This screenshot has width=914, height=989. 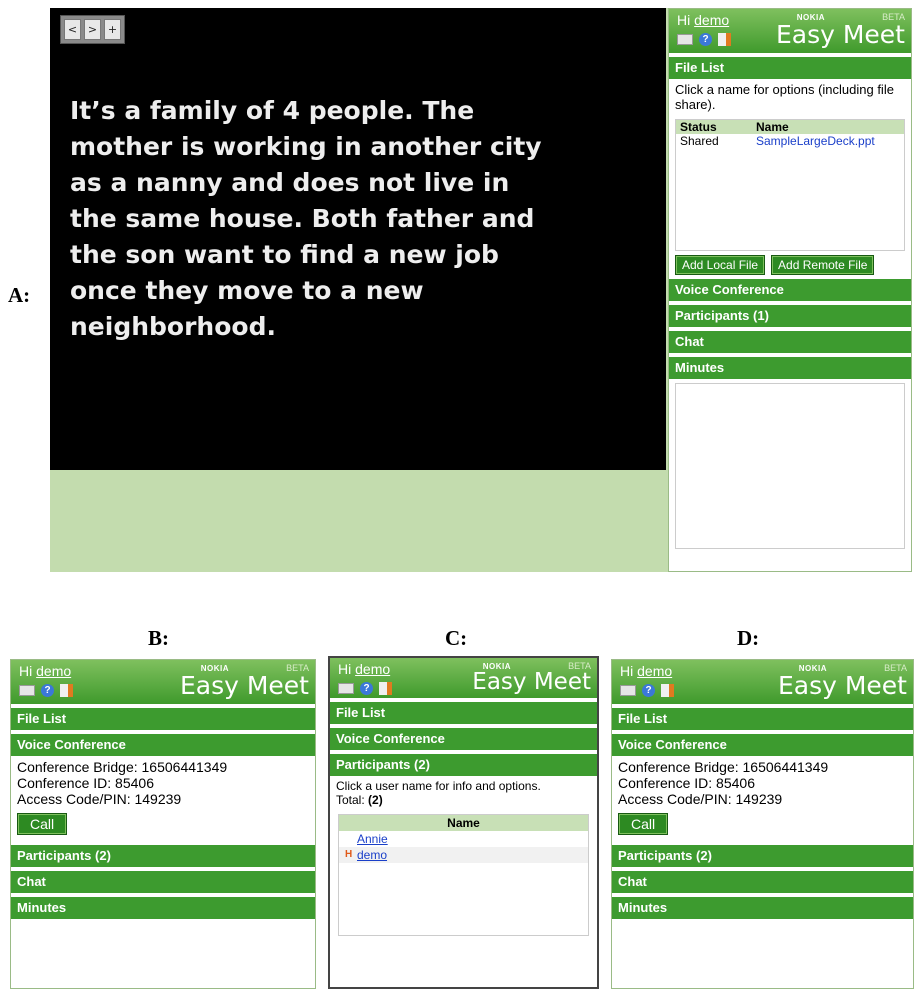 I want to click on section-participants: Participants (1), so click(x=790, y=316).